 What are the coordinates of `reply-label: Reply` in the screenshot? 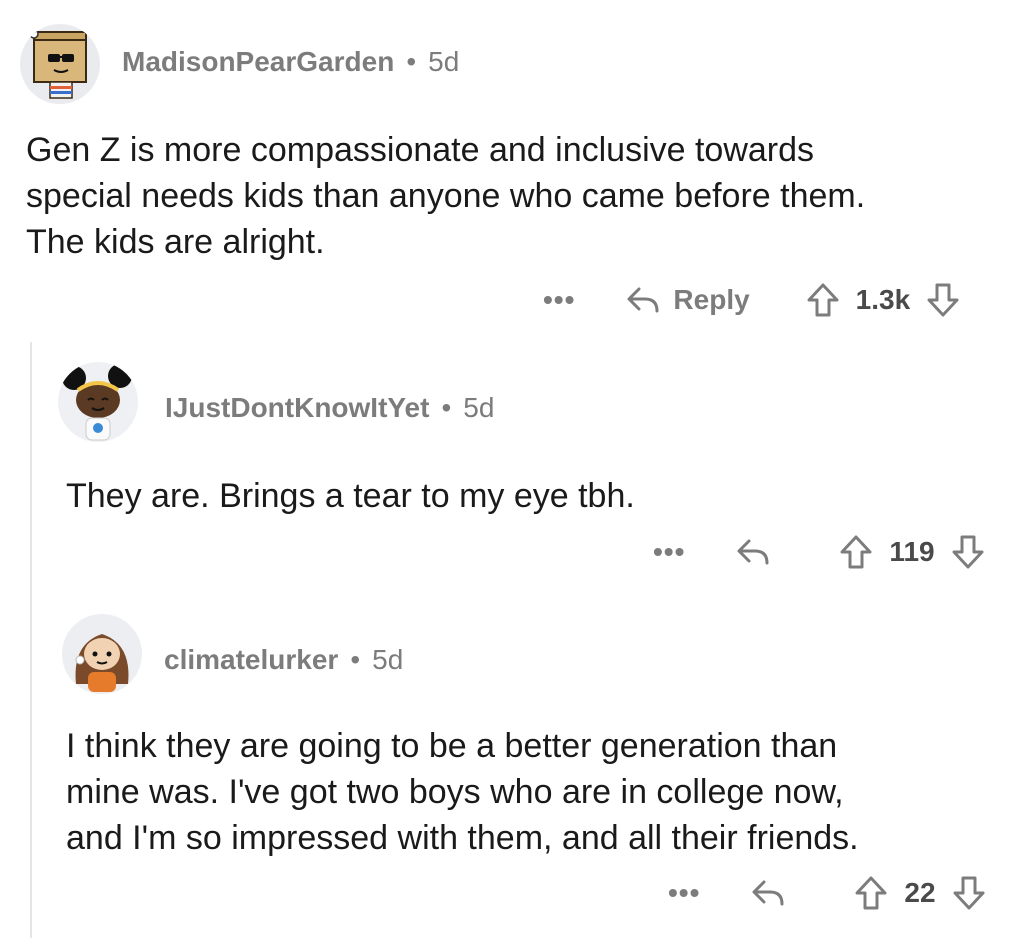 It's located at (711, 299).